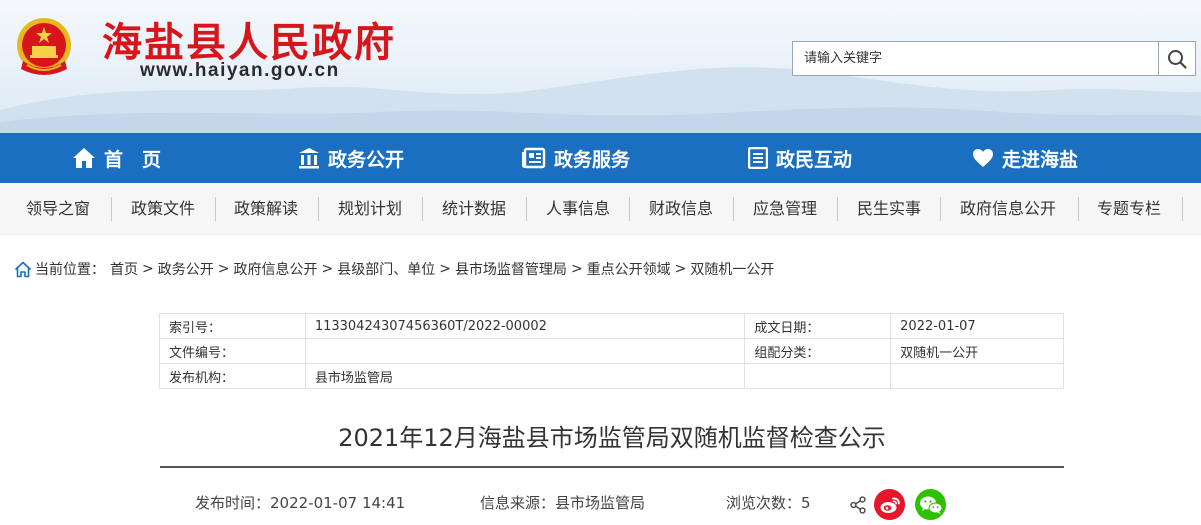  What do you see at coordinates (1040, 159) in the screenshot?
I see `nav-about-haiyan-label: 走进海盐` at bounding box center [1040, 159].